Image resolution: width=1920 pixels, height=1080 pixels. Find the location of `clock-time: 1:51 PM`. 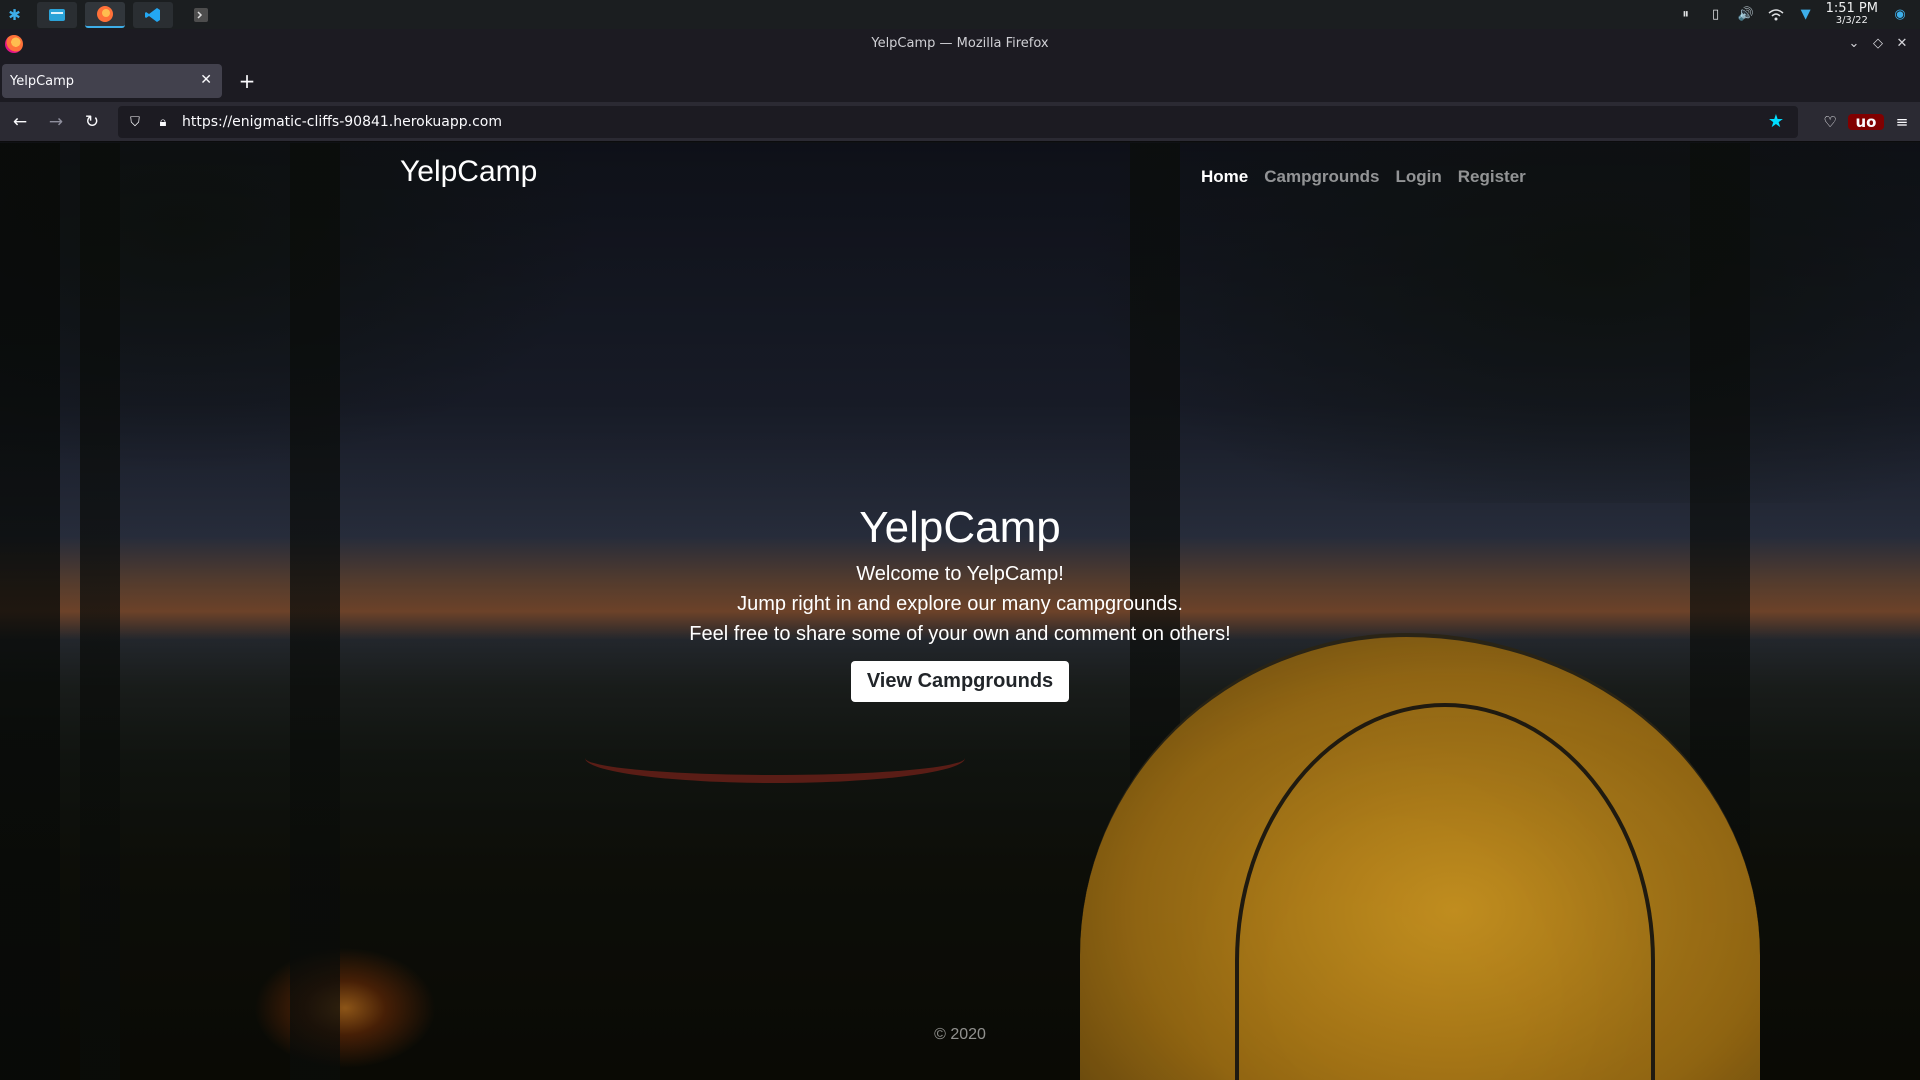

clock-time: 1:51 PM is located at coordinates (1851, 8).